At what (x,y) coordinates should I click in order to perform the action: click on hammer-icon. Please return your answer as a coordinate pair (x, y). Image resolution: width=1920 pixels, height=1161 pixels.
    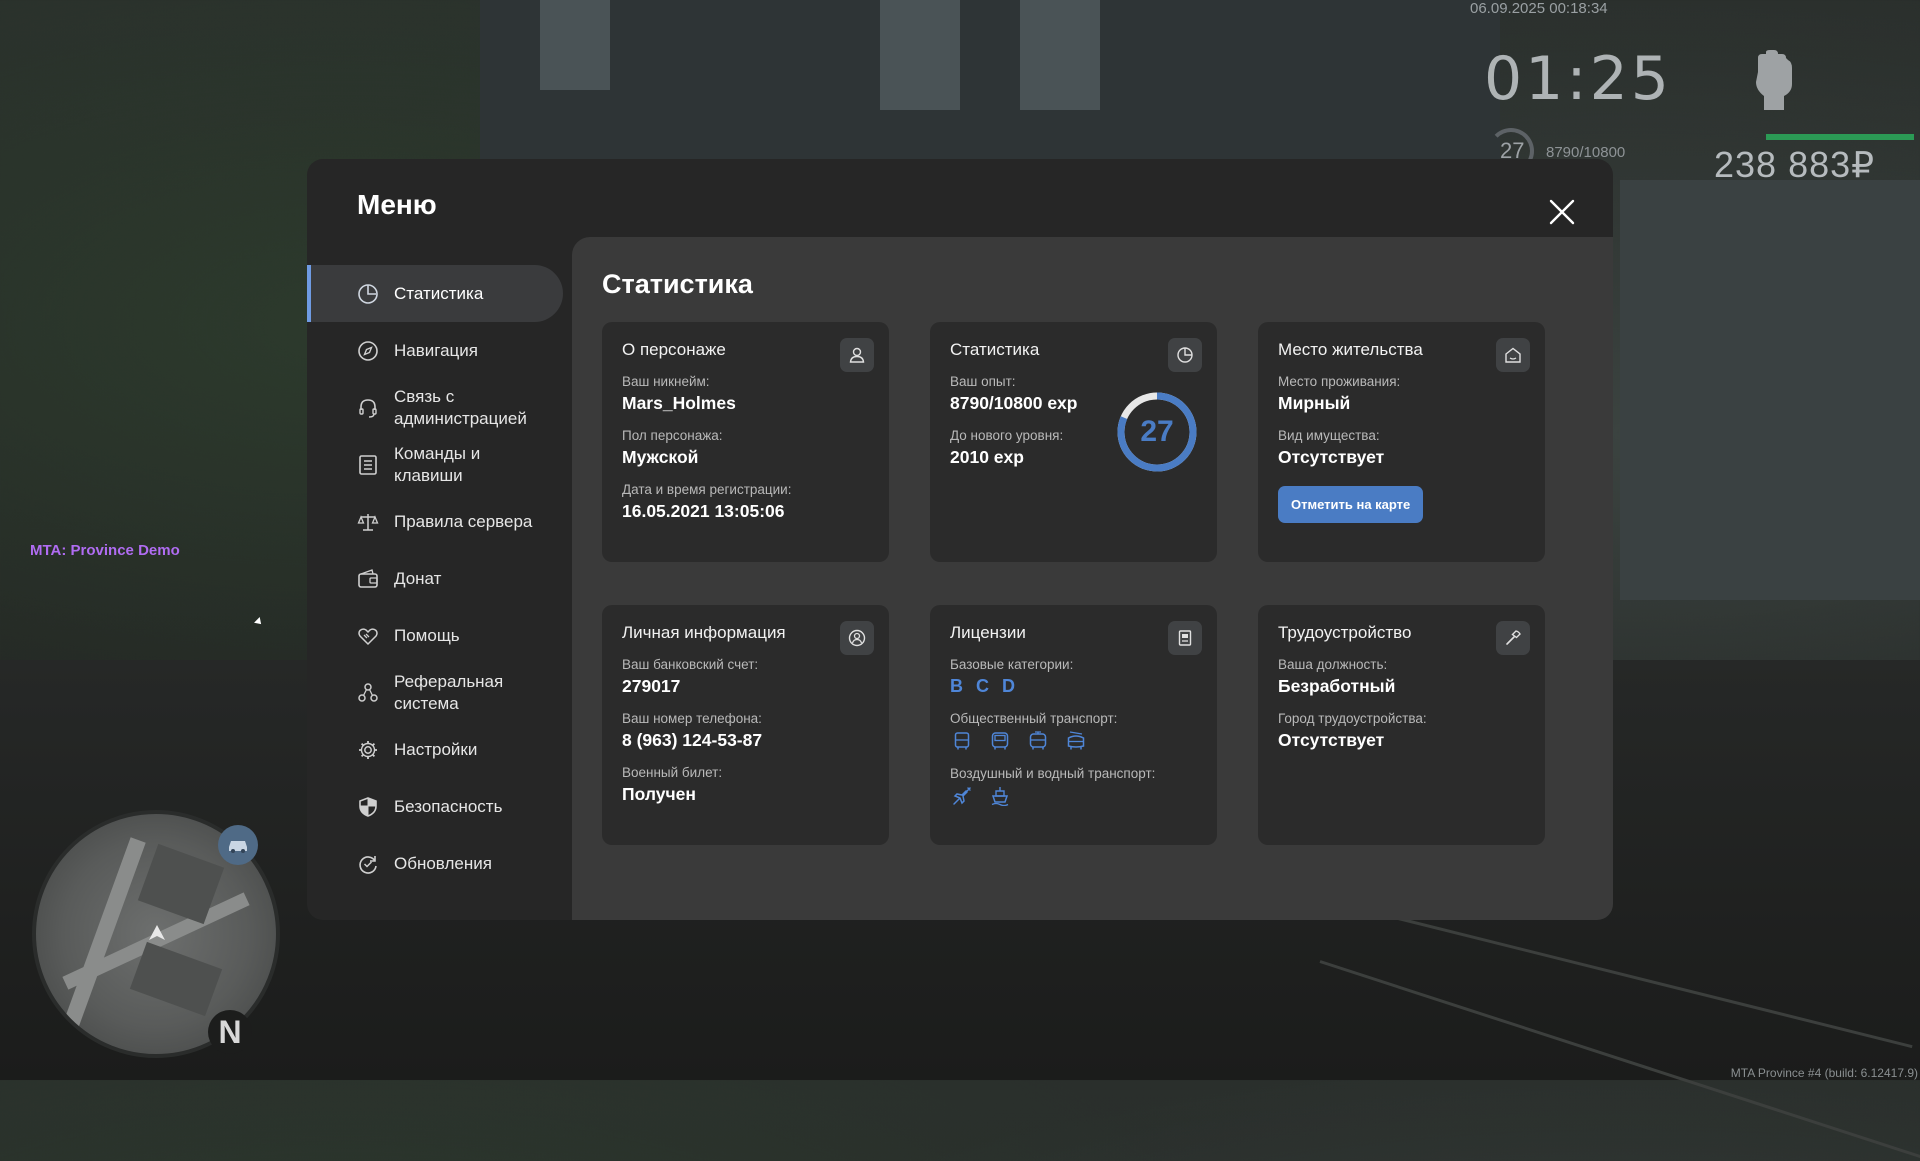
    Looking at the image, I should click on (1513, 638).